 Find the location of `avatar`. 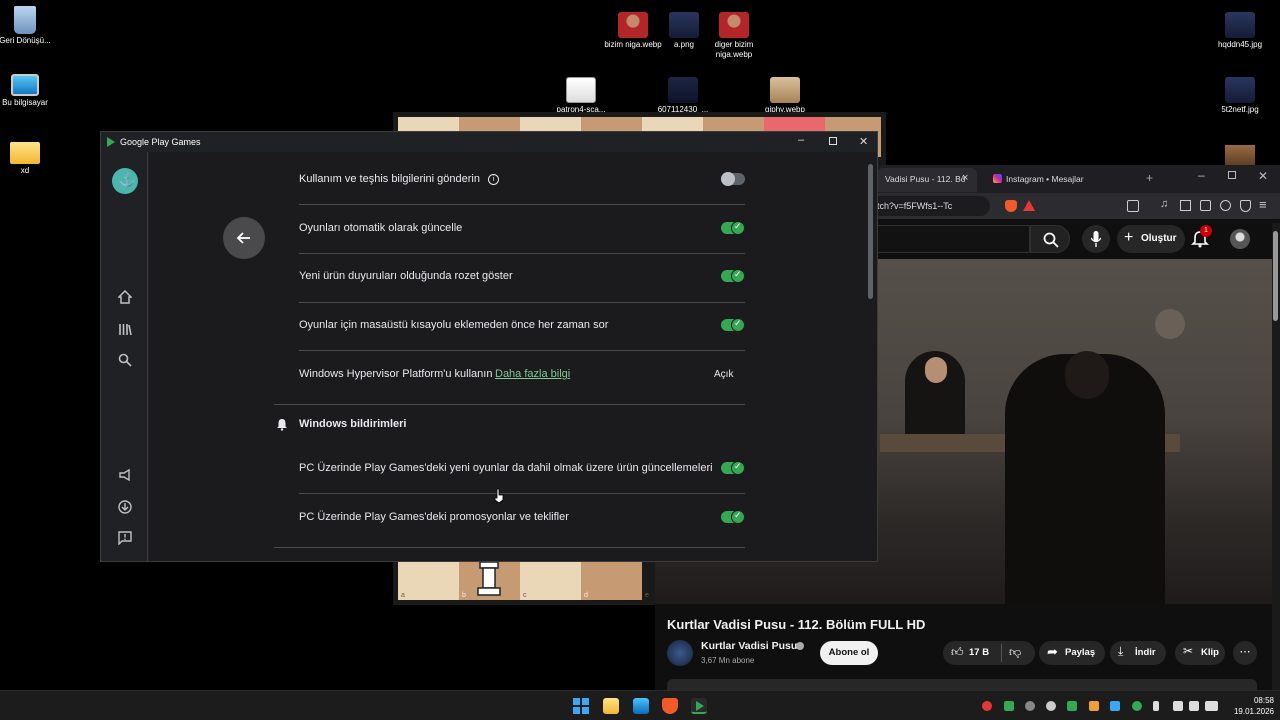

avatar is located at coordinates (1240, 239).